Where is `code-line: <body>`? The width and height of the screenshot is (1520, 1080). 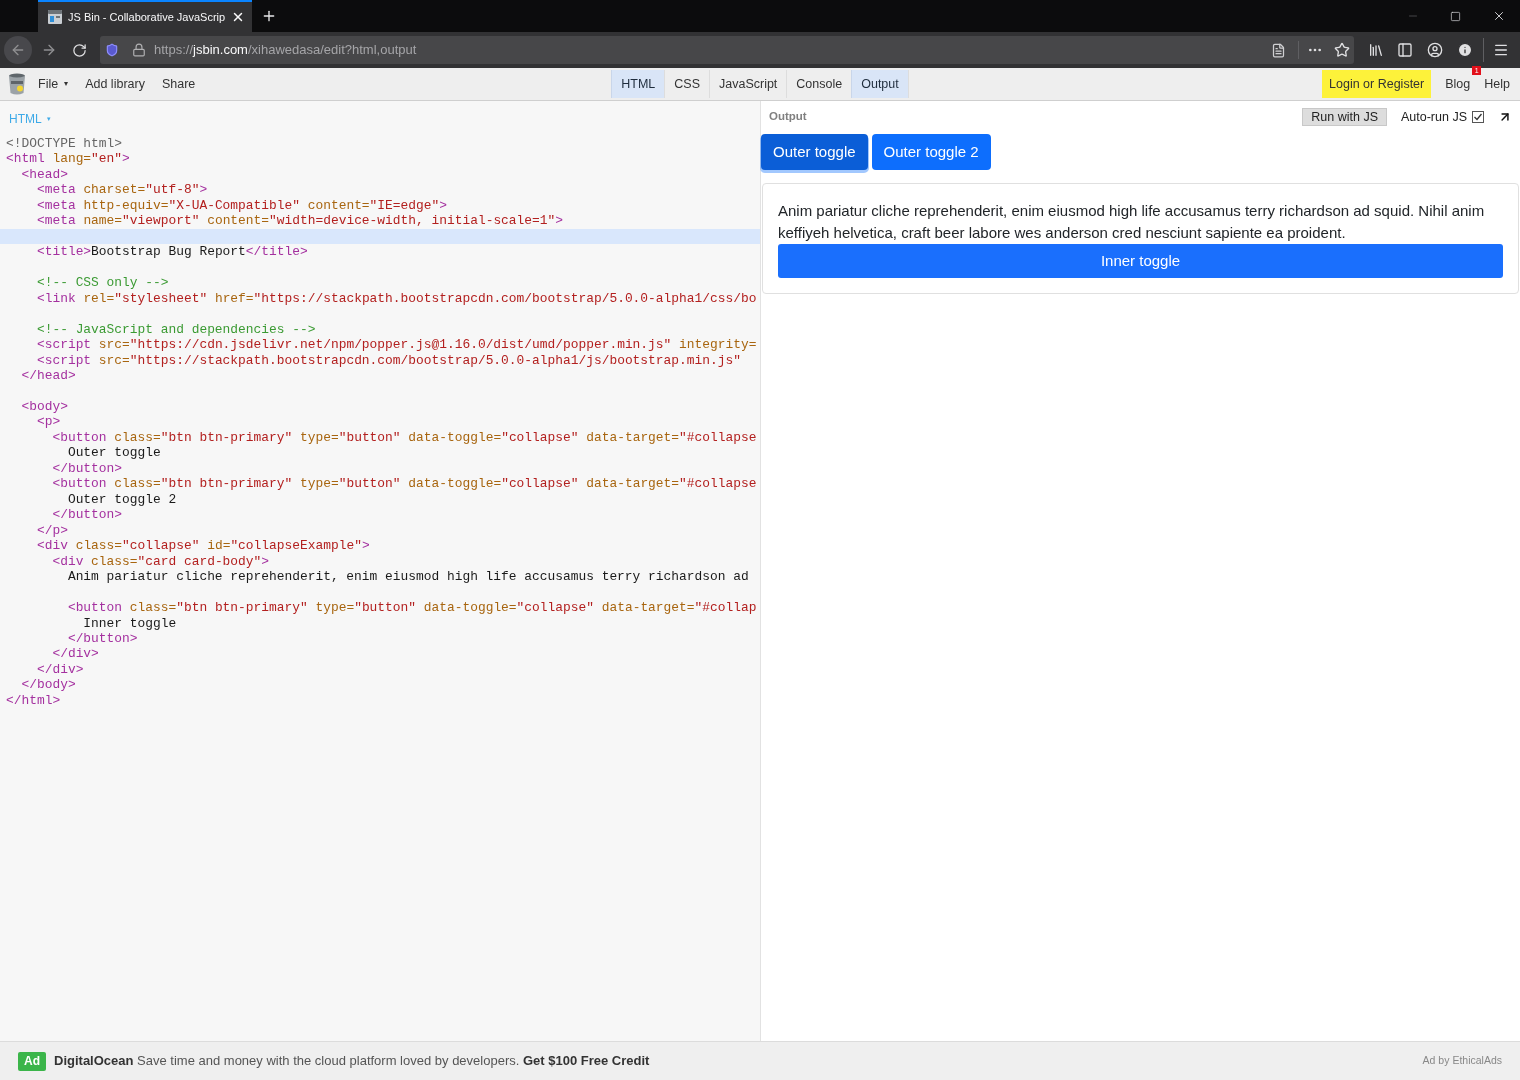
code-line: <body> is located at coordinates (44, 406).